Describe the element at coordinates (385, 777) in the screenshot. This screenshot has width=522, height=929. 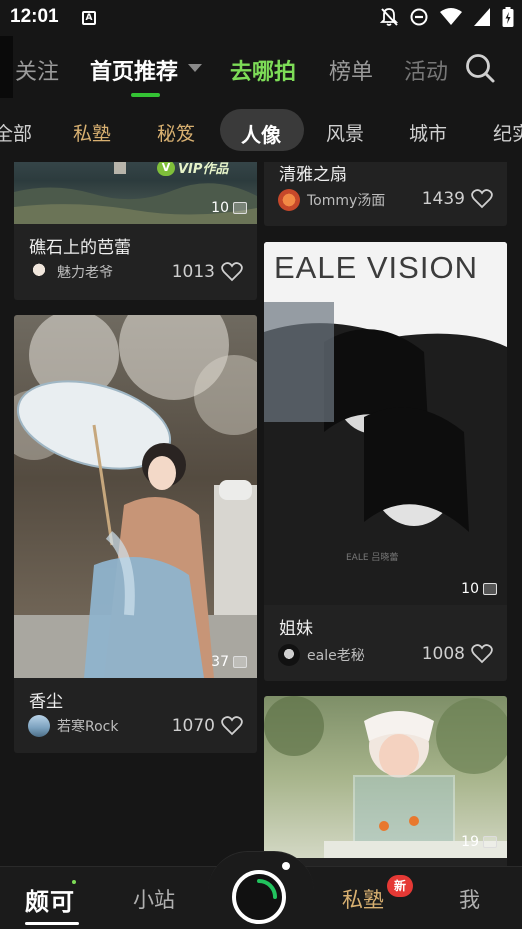
I see `card-image: 19` at that location.